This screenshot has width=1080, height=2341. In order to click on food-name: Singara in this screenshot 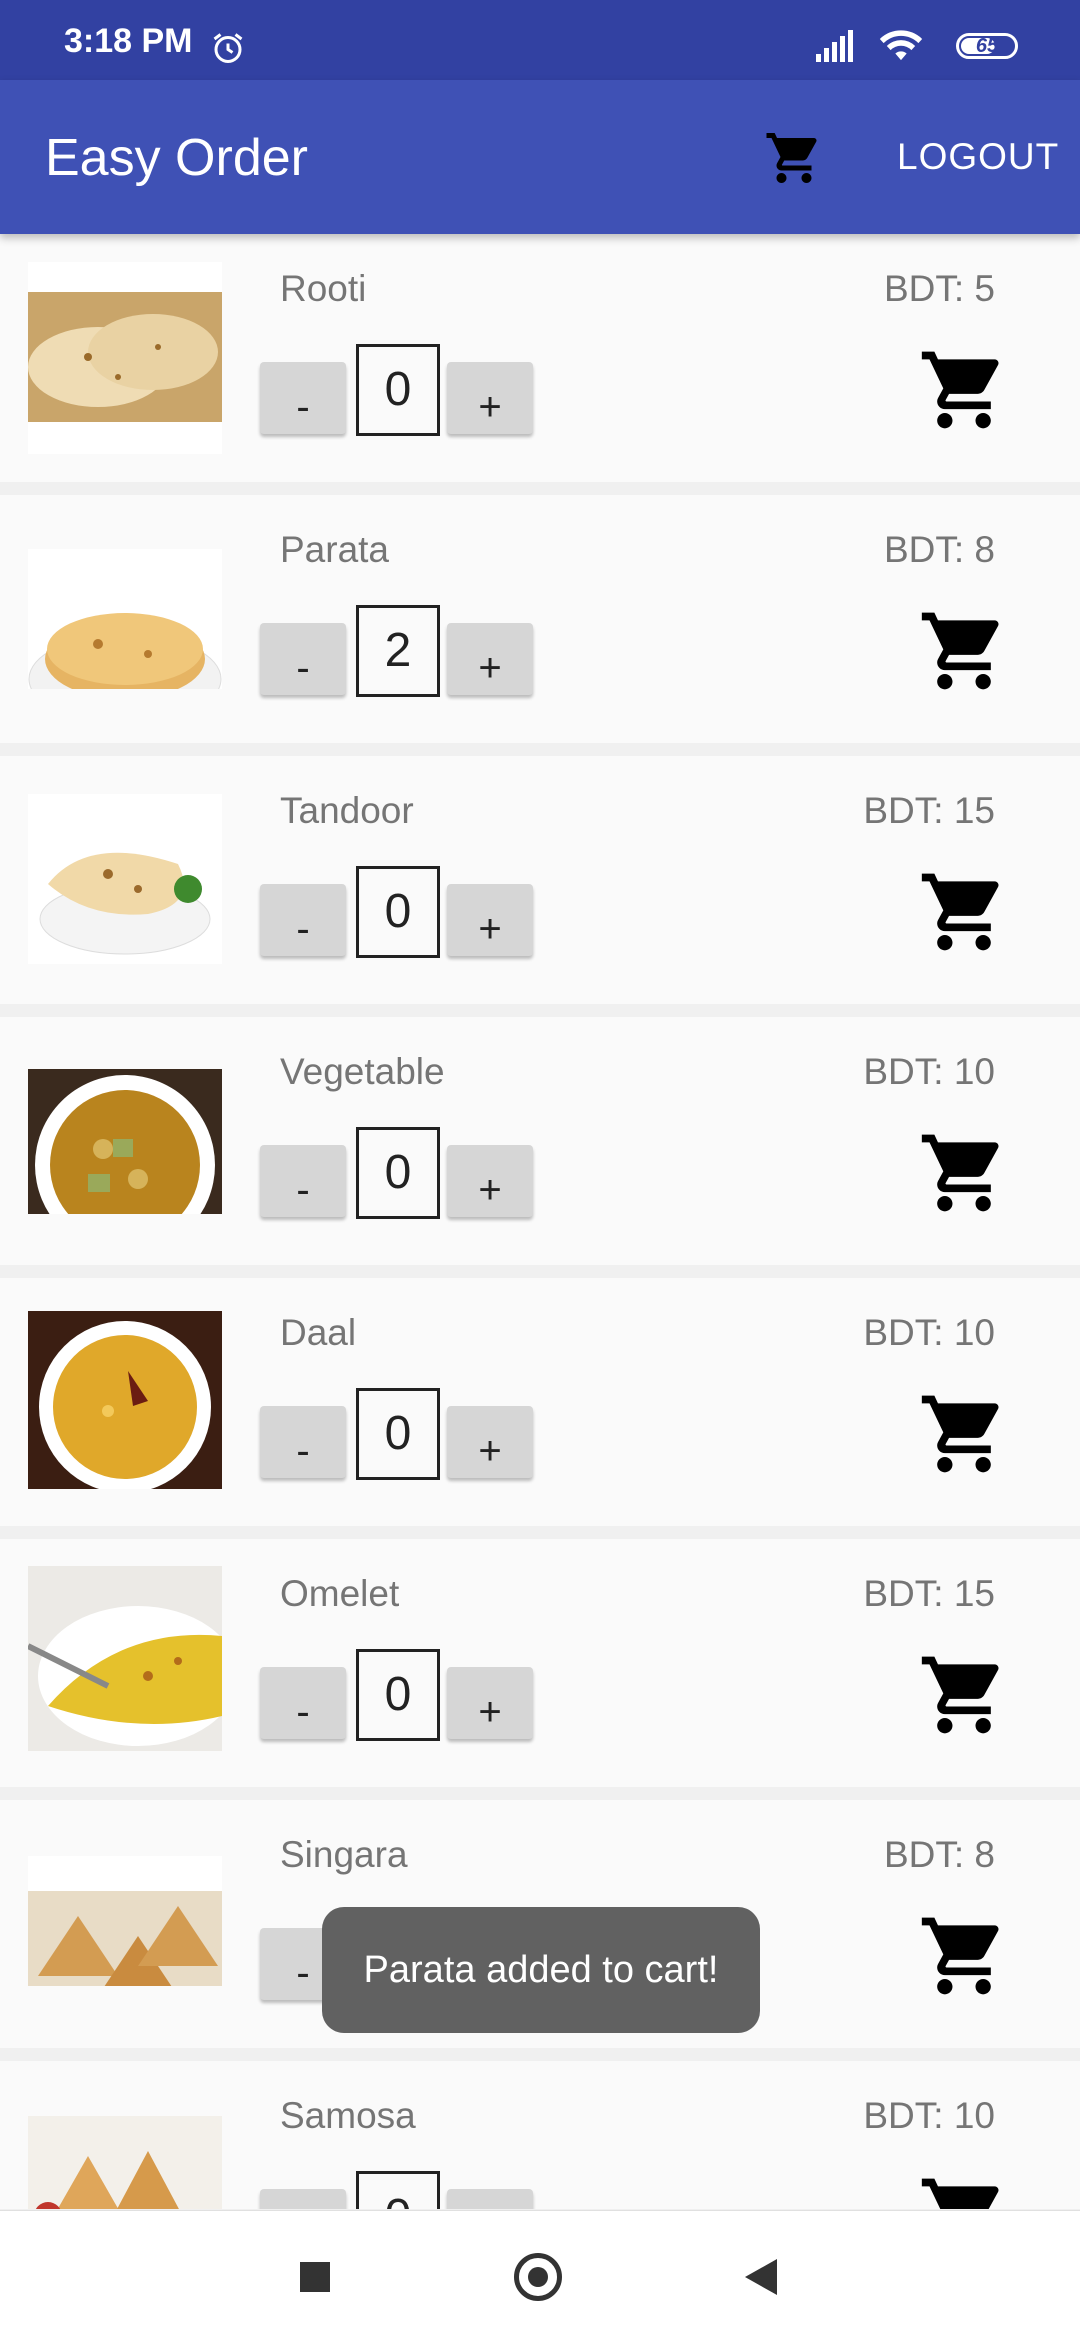, I will do `click(344, 1854)`.